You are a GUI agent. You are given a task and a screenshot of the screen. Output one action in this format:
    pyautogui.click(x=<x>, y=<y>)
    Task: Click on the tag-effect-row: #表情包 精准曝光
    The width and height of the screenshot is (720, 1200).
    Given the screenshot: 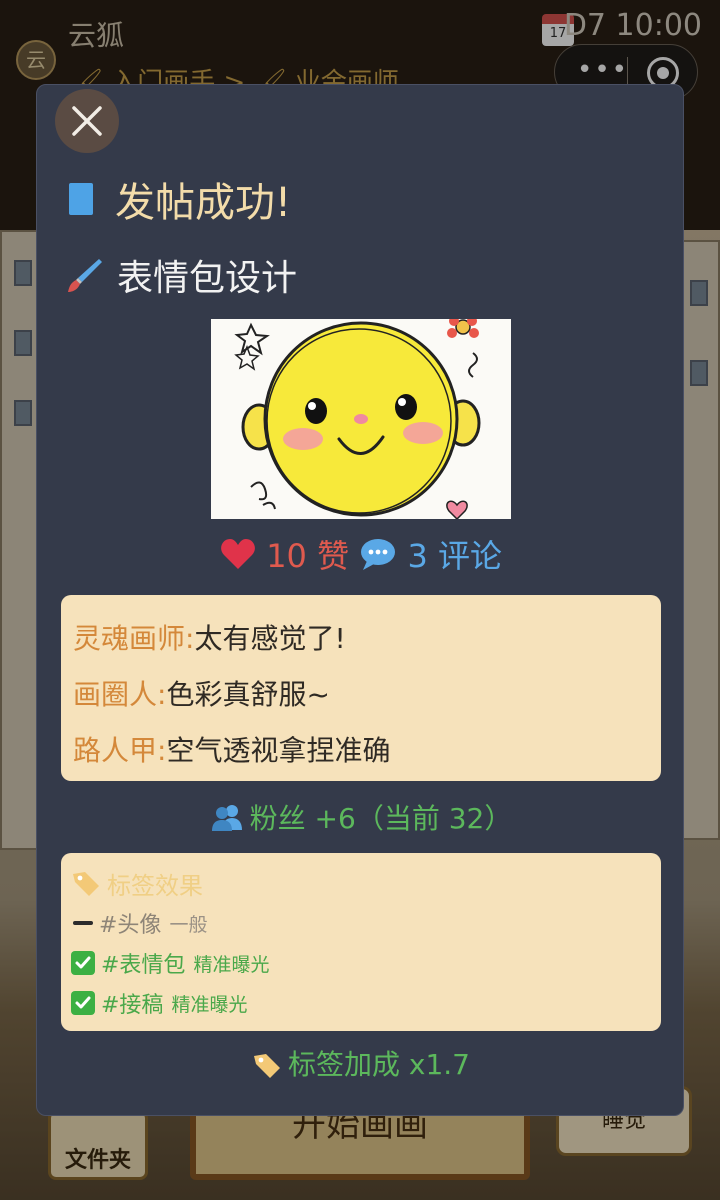 What is the action you would take?
    pyautogui.click(x=361, y=963)
    